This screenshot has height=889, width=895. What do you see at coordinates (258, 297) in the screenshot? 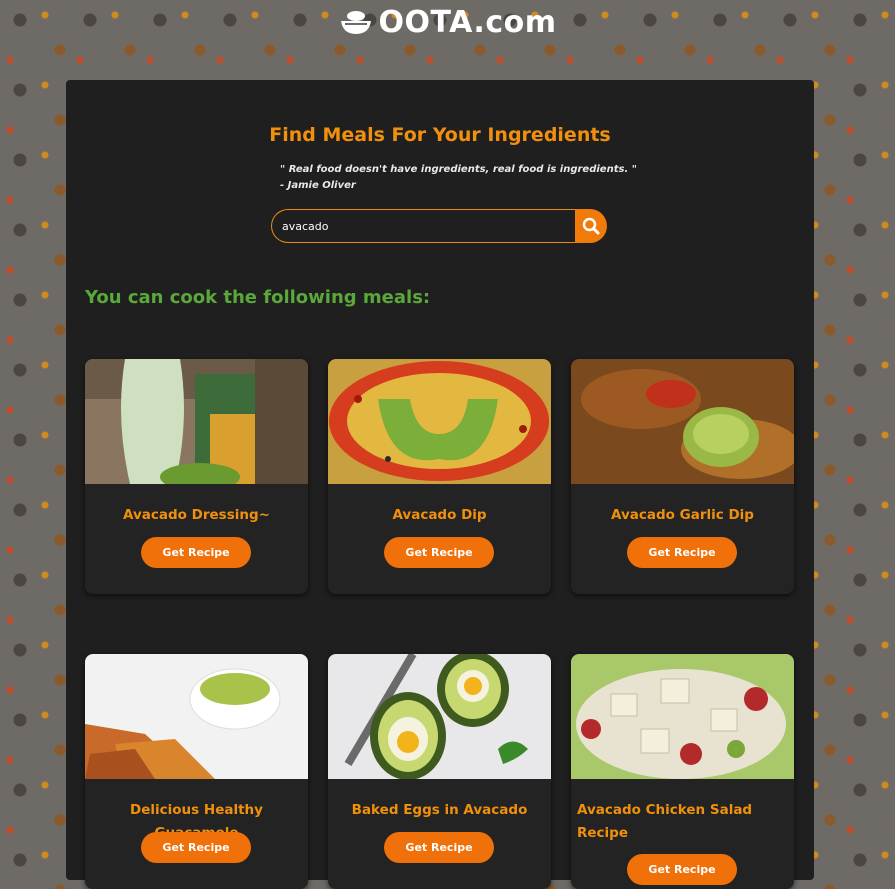
I see `results-heading: You can cook the following meals:` at bounding box center [258, 297].